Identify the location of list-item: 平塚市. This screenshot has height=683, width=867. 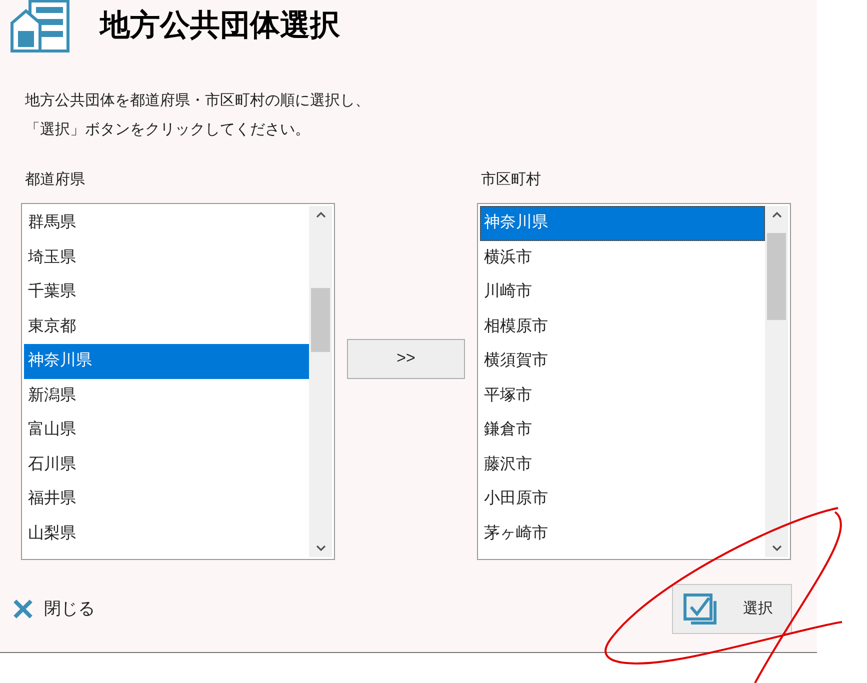
(622, 395).